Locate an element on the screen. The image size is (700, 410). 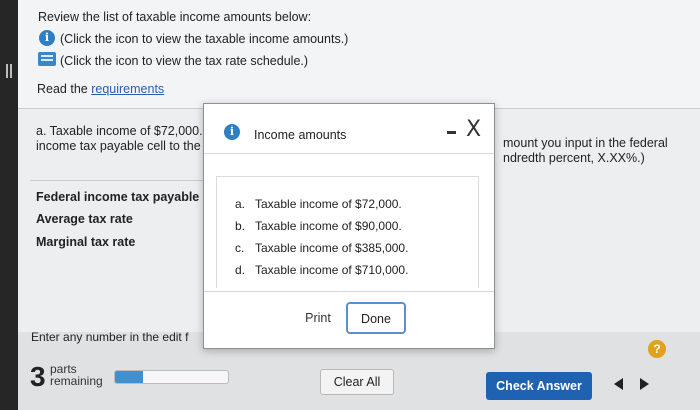
progress-bar is located at coordinates (171, 377).